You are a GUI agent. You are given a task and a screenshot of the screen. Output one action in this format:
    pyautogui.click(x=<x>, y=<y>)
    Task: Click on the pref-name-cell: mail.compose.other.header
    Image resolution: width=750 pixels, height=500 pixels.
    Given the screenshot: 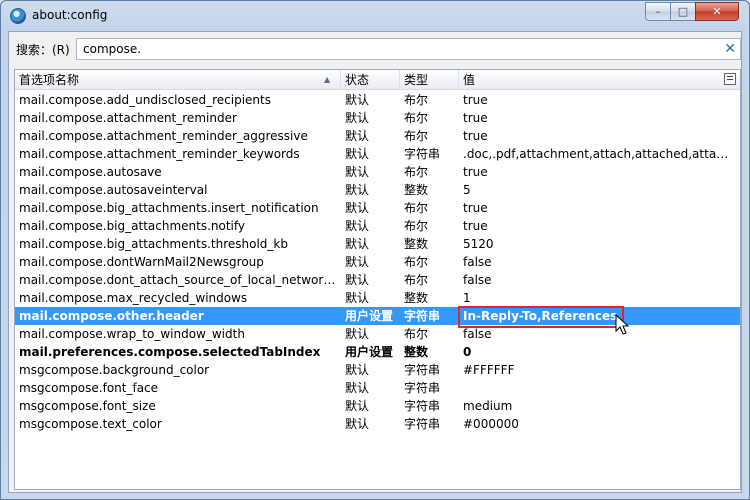 What is the action you would take?
    pyautogui.click(x=111, y=316)
    